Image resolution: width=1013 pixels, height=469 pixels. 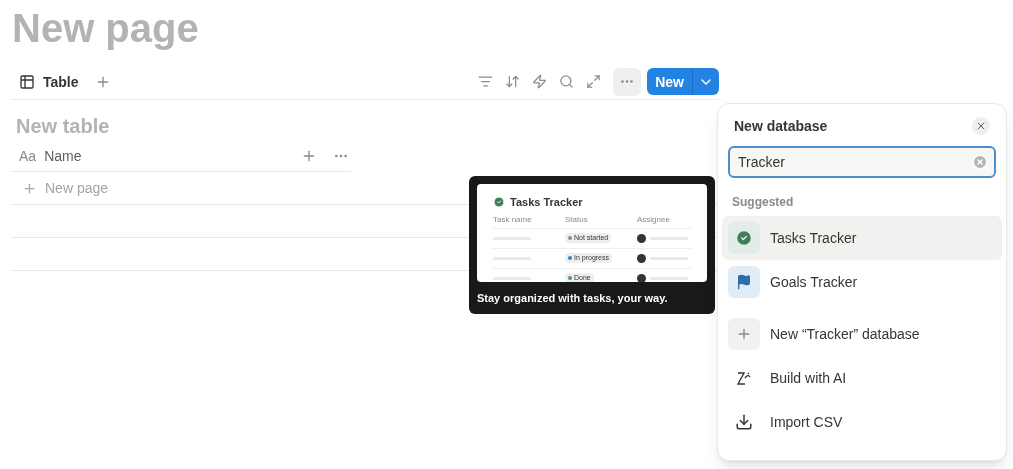 I want to click on close-icon, so click(x=981, y=126).